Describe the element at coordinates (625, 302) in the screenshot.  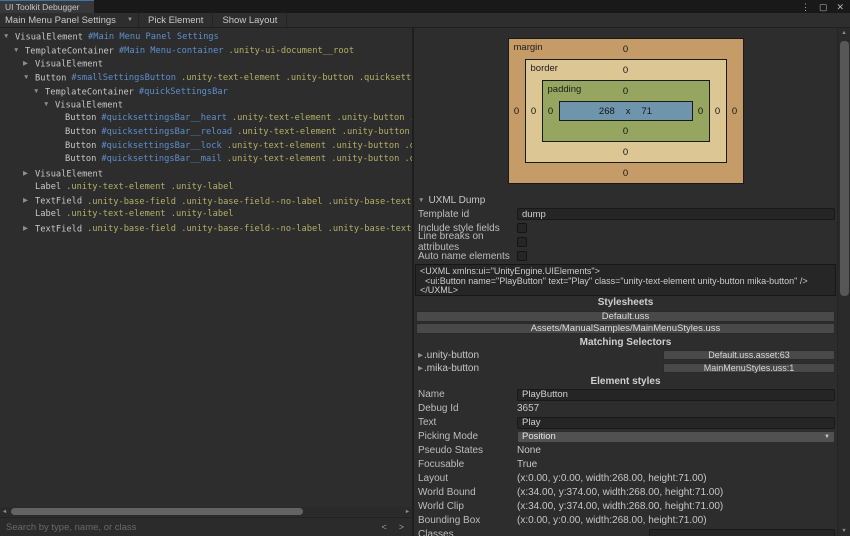
I see `stylesheets-header: Stylesheets` at that location.